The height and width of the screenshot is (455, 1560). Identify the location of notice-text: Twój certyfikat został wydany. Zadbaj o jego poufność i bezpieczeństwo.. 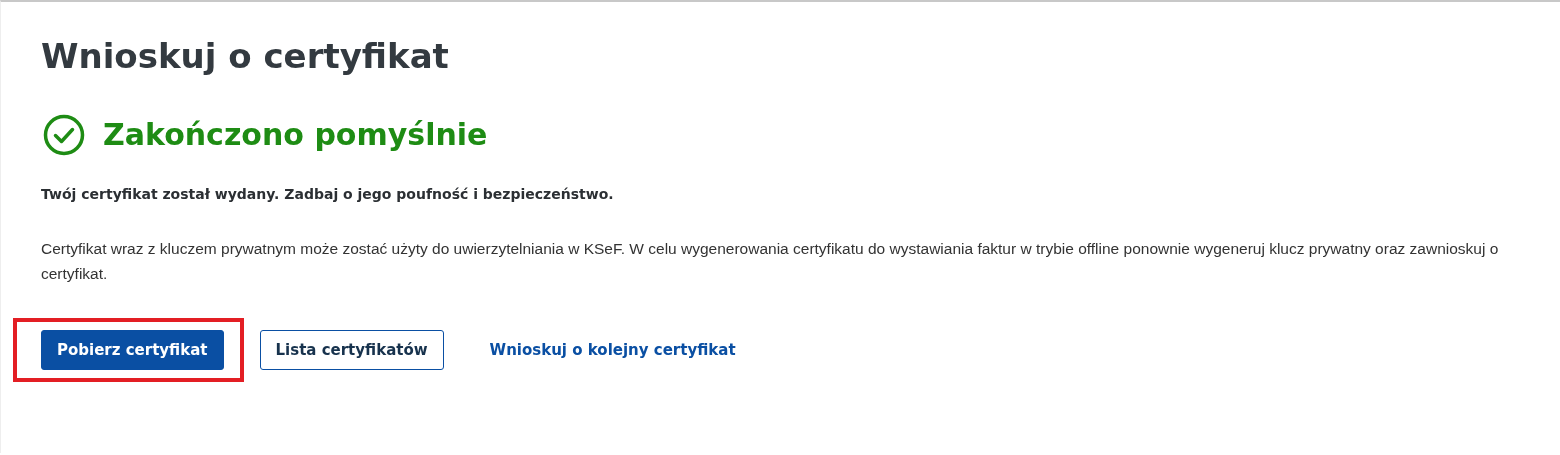
(328, 194).